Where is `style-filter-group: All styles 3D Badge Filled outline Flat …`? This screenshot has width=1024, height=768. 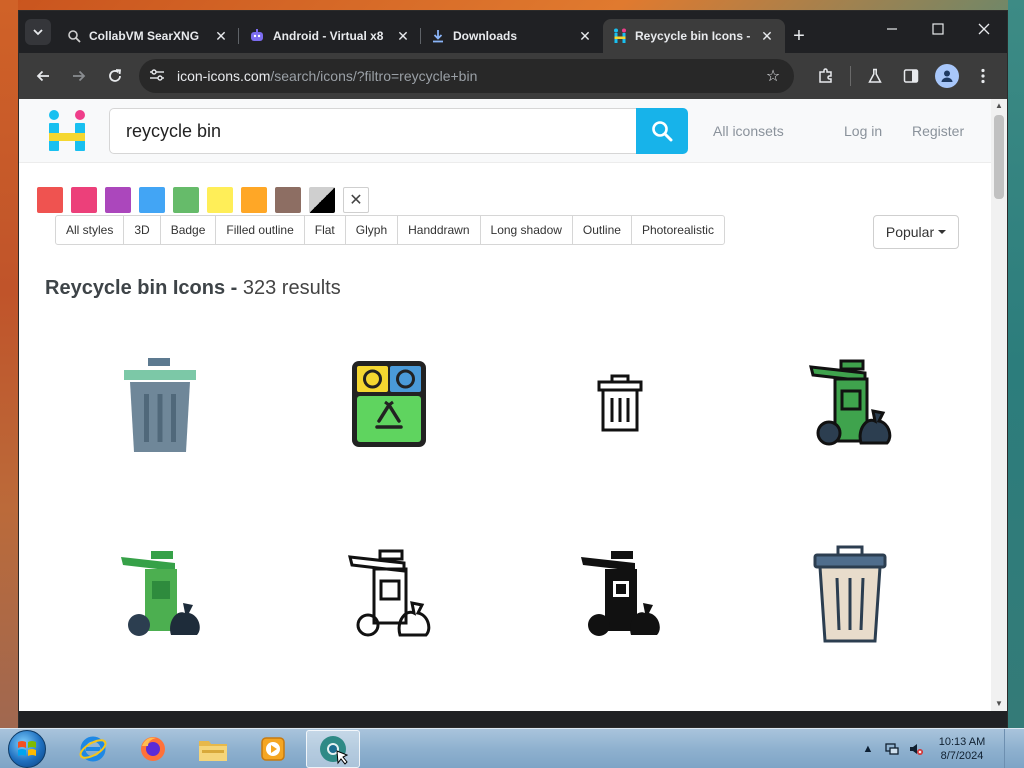
style-filter-group: All styles 3D Badge Filled outline Flat … is located at coordinates (390, 230).